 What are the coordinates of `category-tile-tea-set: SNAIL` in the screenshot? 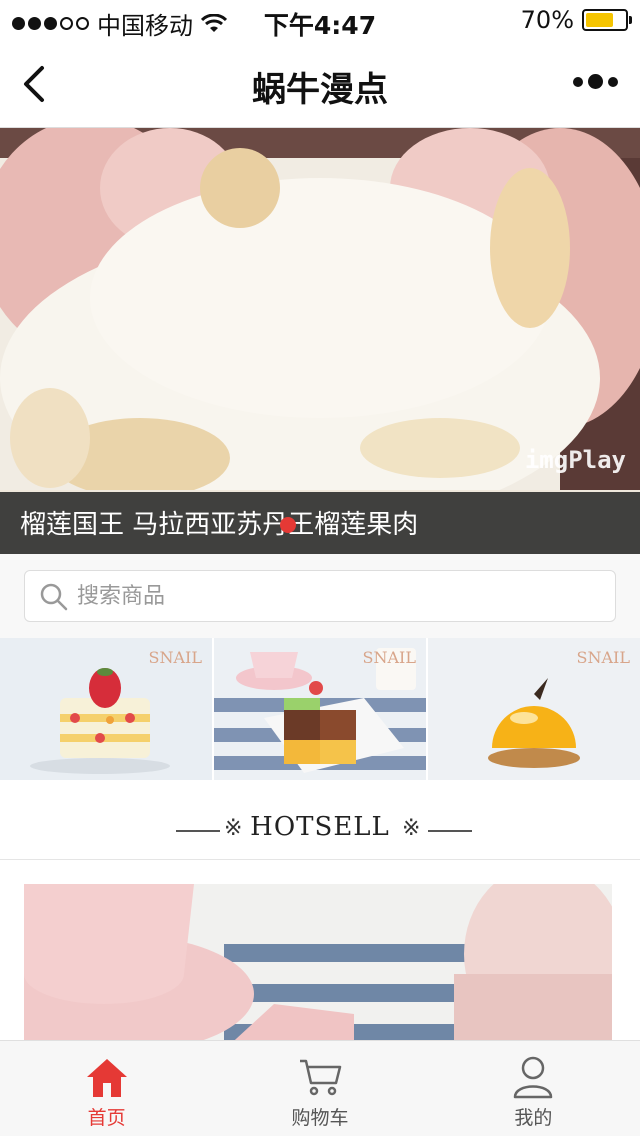 It's located at (320, 709).